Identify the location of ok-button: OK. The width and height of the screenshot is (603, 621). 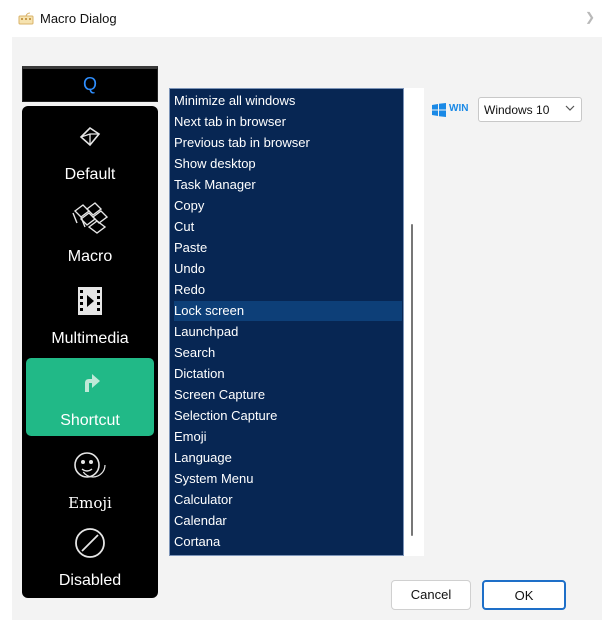
(524, 595).